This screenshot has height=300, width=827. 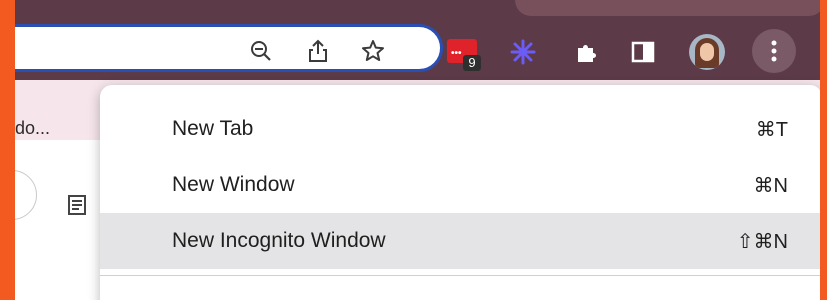 What do you see at coordinates (472, 63) in the screenshot?
I see `notification-count-badge: 9` at bounding box center [472, 63].